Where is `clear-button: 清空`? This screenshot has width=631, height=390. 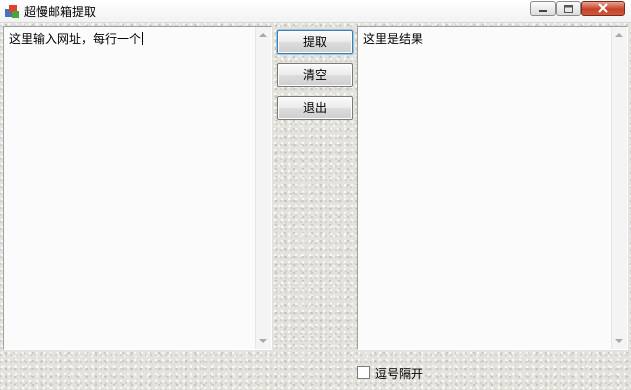 clear-button: 清空 is located at coordinates (315, 75).